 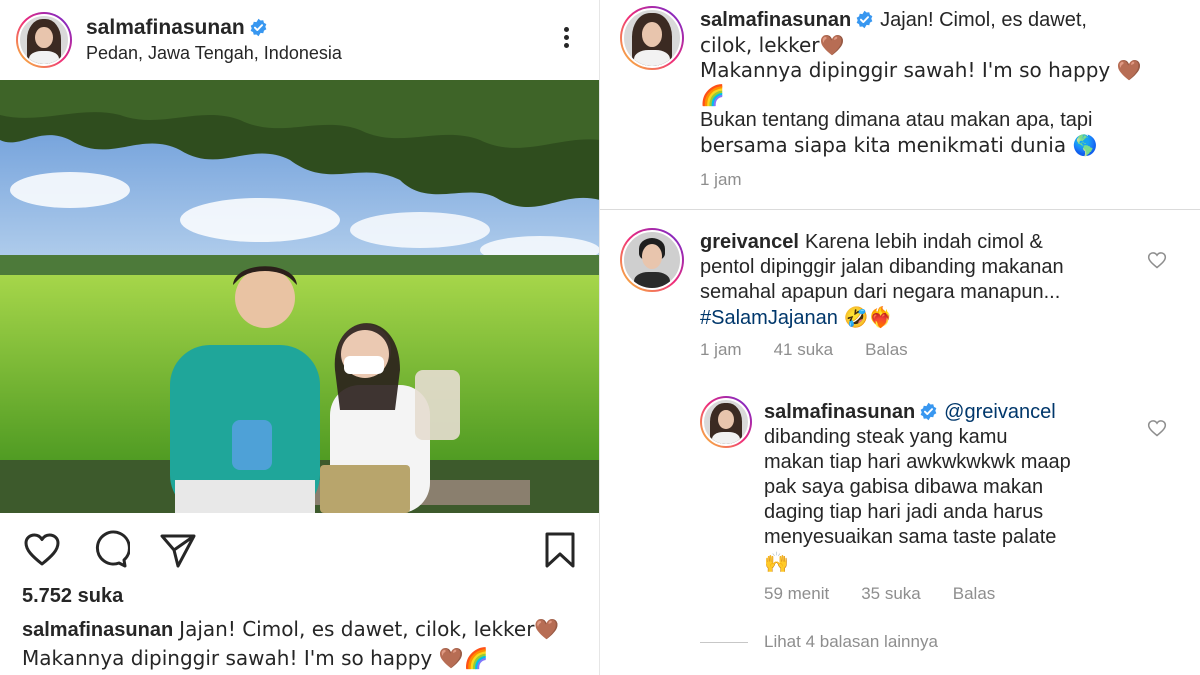 What do you see at coordinates (839, 412) in the screenshot?
I see `reply-username: salmafinasunan` at bounding box center [839, 412].